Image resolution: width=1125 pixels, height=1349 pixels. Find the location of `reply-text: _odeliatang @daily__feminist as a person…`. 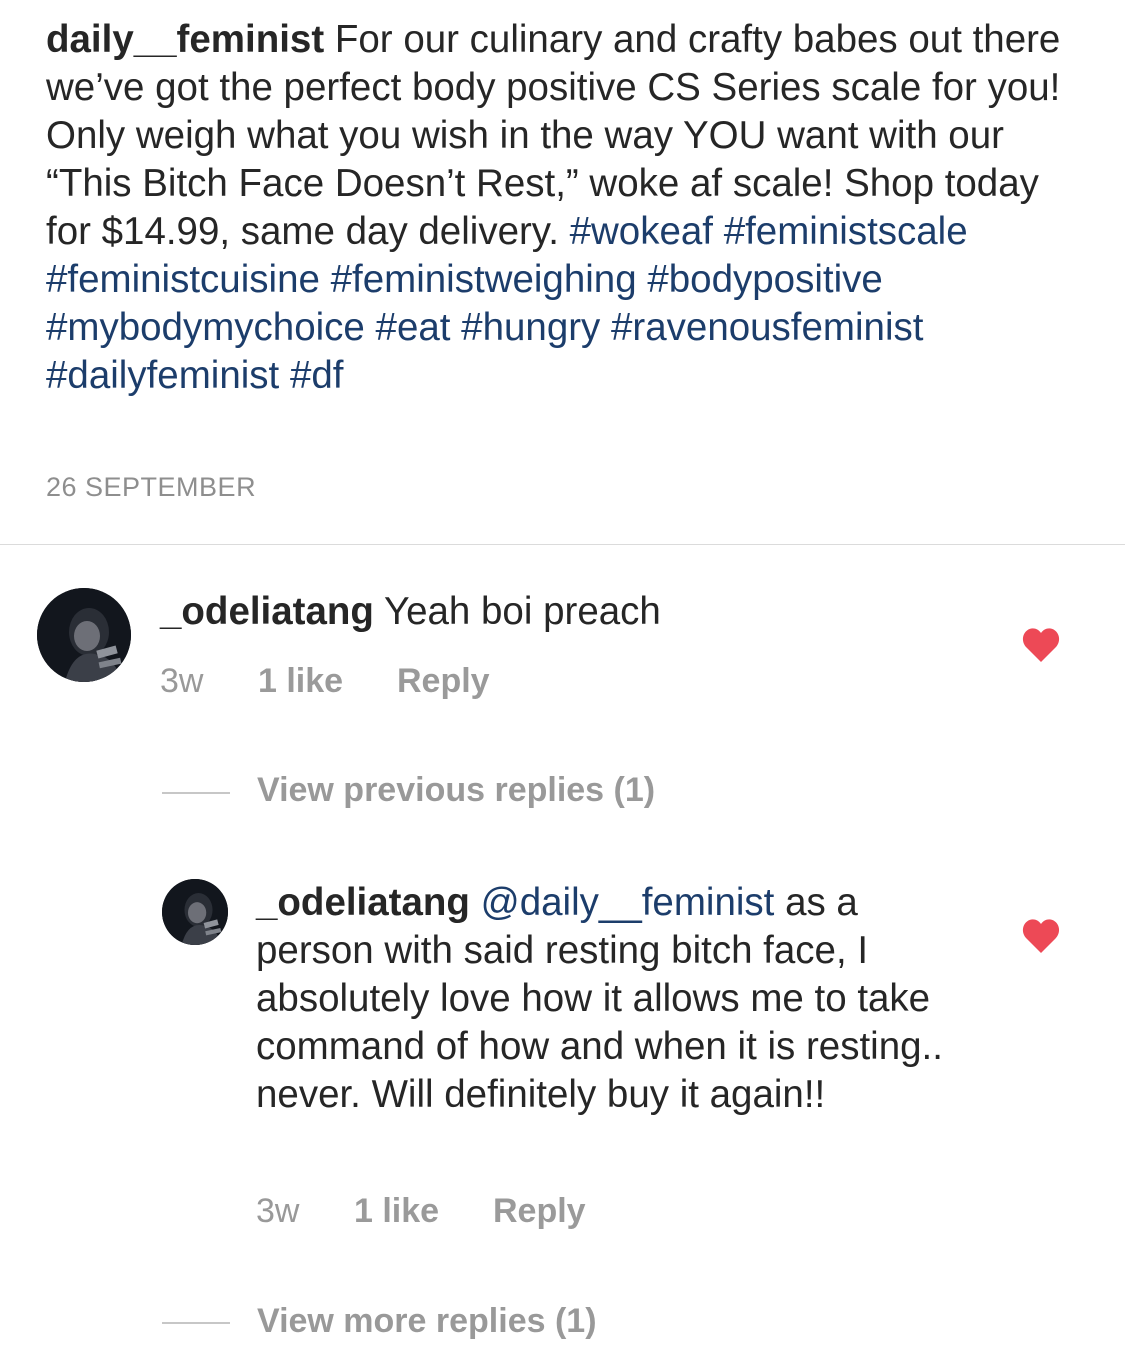

reply-text: _odeliatang @daily__feminist as a person… is located at coordinates (613, 999).